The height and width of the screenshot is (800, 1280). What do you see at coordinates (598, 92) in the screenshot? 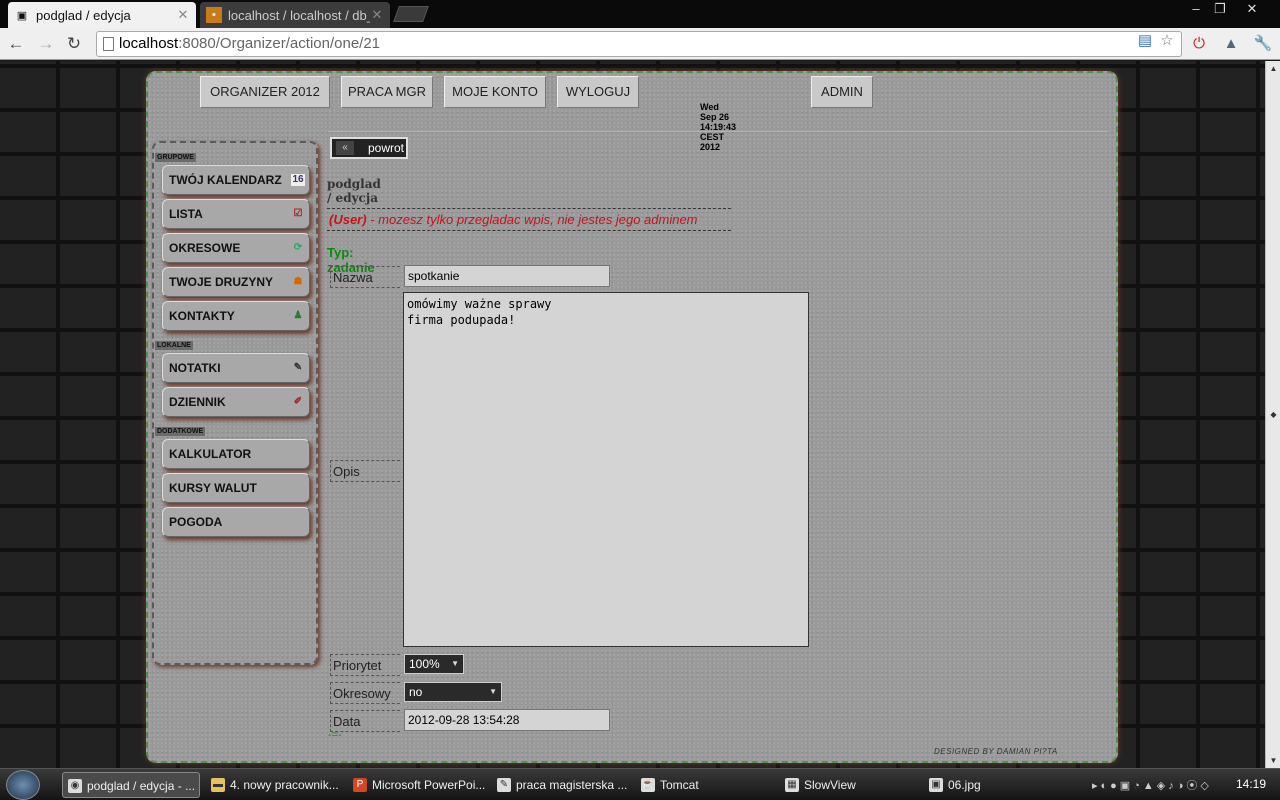
I see `nav-wyloguj: WYLOGUJ` at bounding box center [598, 92].